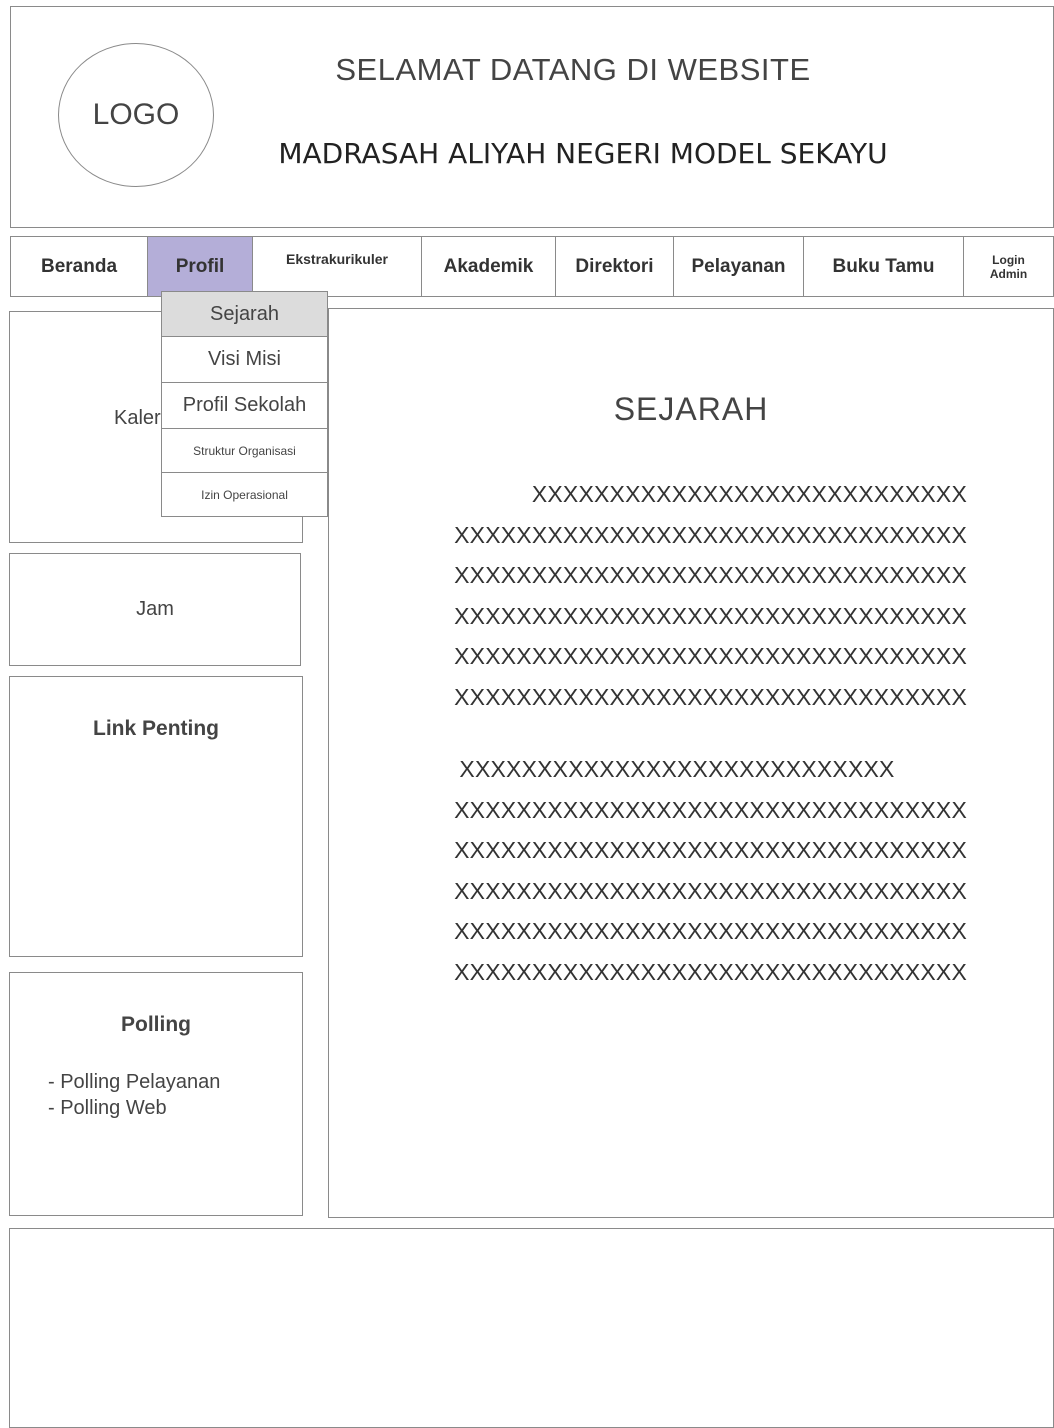 Image resolution: width=1054 pixels, height=1428 pixels. What do you see at coordinates (156, 816) in the screenshot?
I see `important-links-widget: Link Penting` at bounding box center [156, 816].